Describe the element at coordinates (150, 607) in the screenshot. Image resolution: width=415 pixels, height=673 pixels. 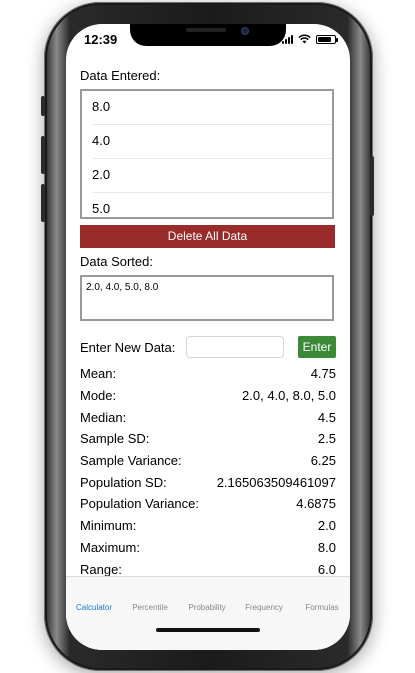
I see `tab-percentile: Percentile` at that location.